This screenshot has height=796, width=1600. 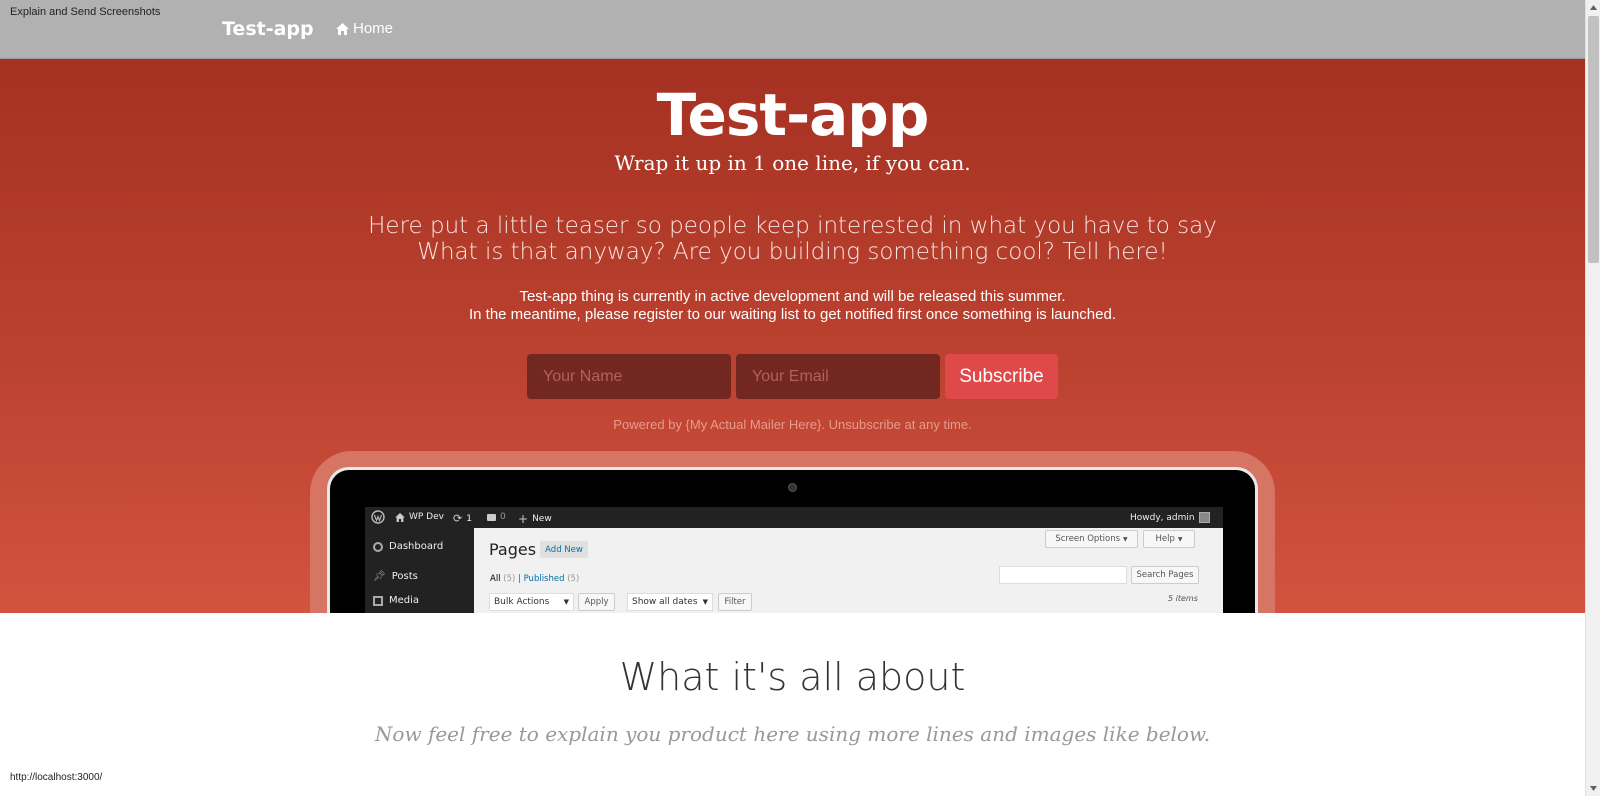 I want to click on window-title: Explain and Send Screenshots, so click(x=85, y=12).